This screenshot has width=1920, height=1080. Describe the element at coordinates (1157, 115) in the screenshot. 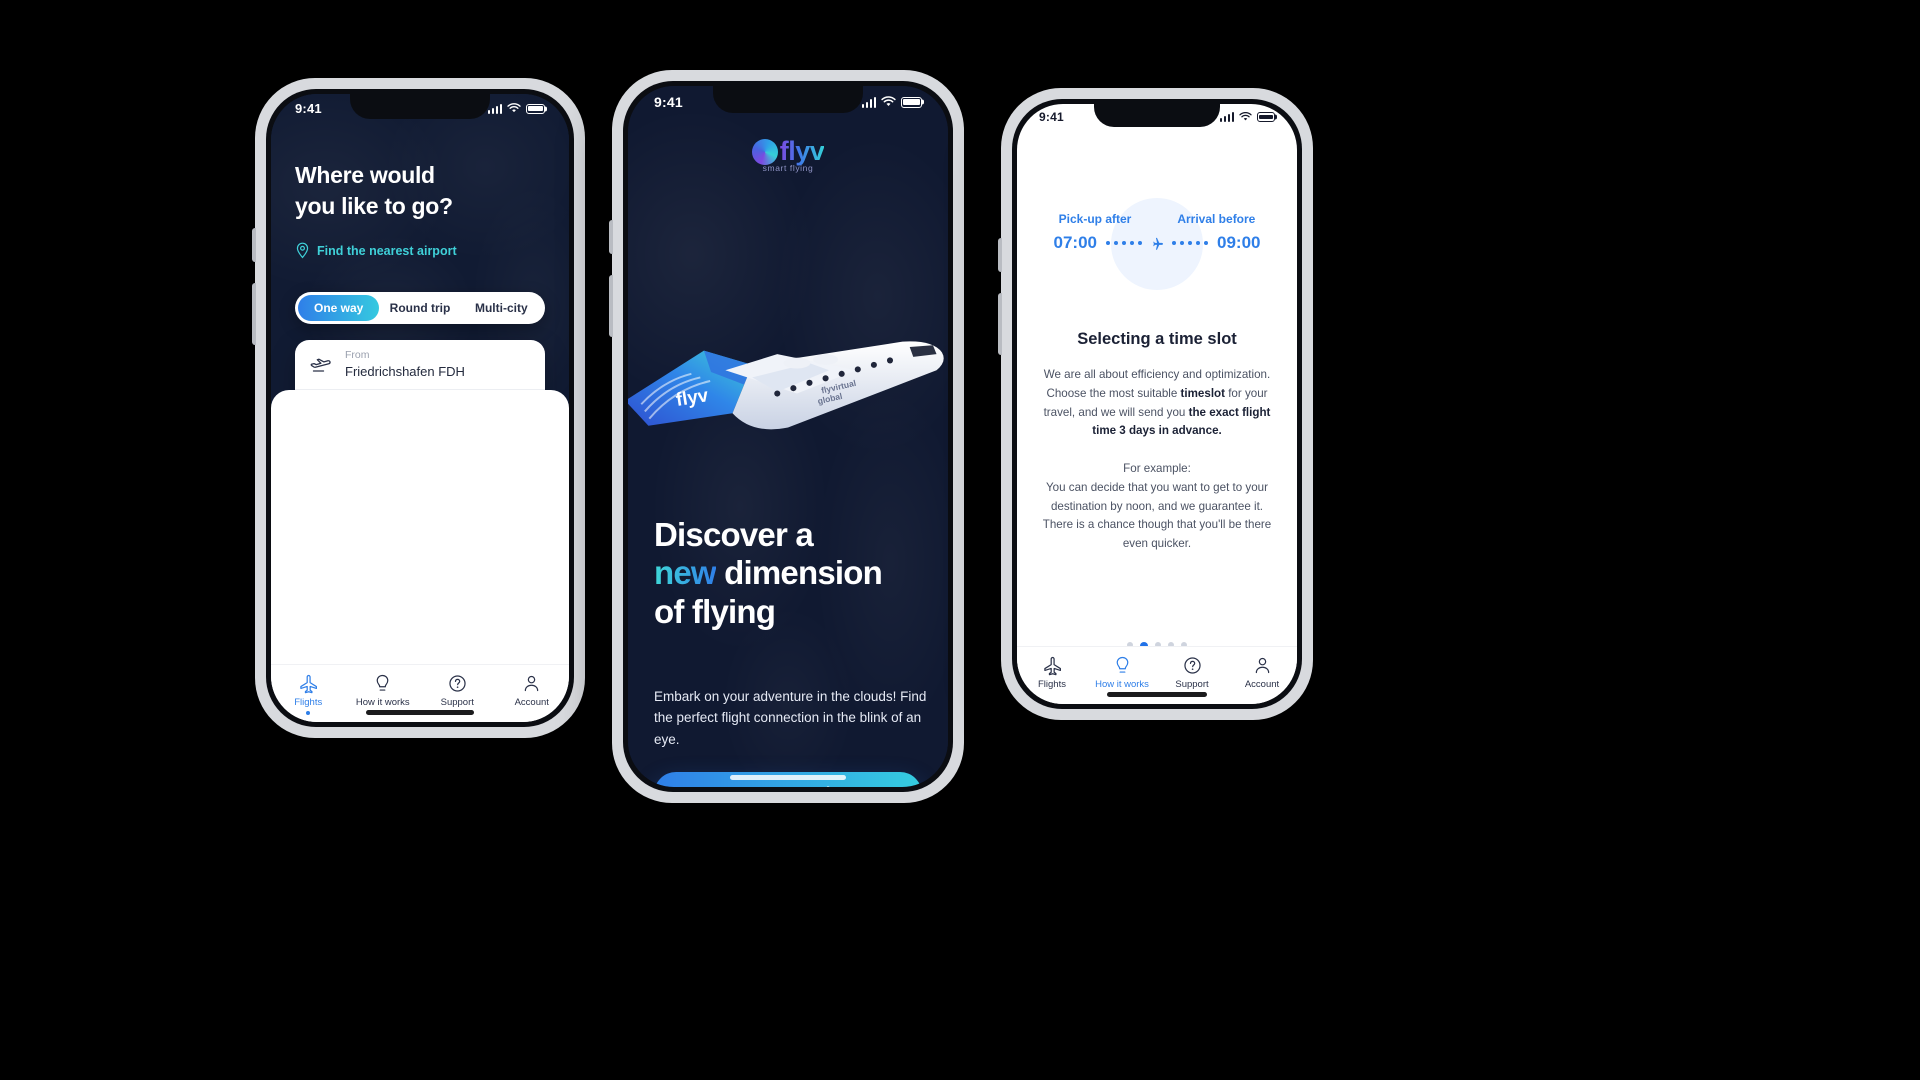

I see `phone3-notch` at that location.